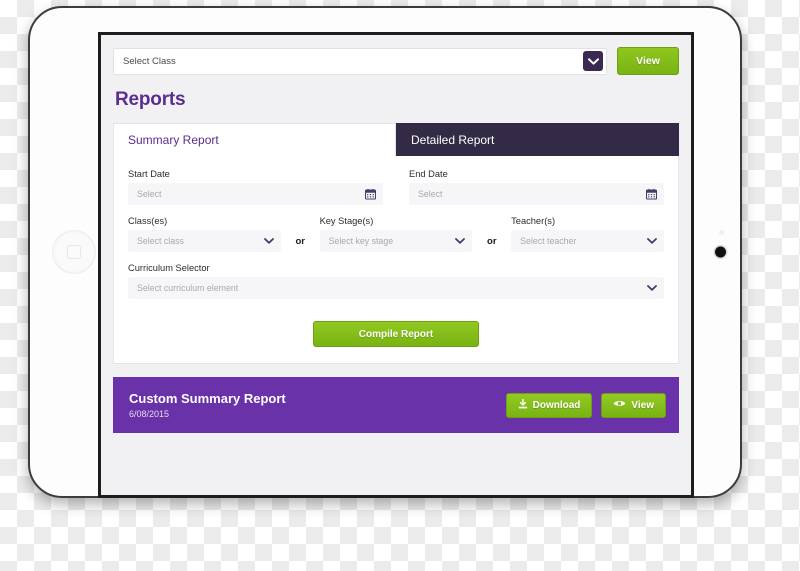  Describe the element at coordinates (430, 194) in the screenshot. I see `end-date-placeholder: Select` at that location.